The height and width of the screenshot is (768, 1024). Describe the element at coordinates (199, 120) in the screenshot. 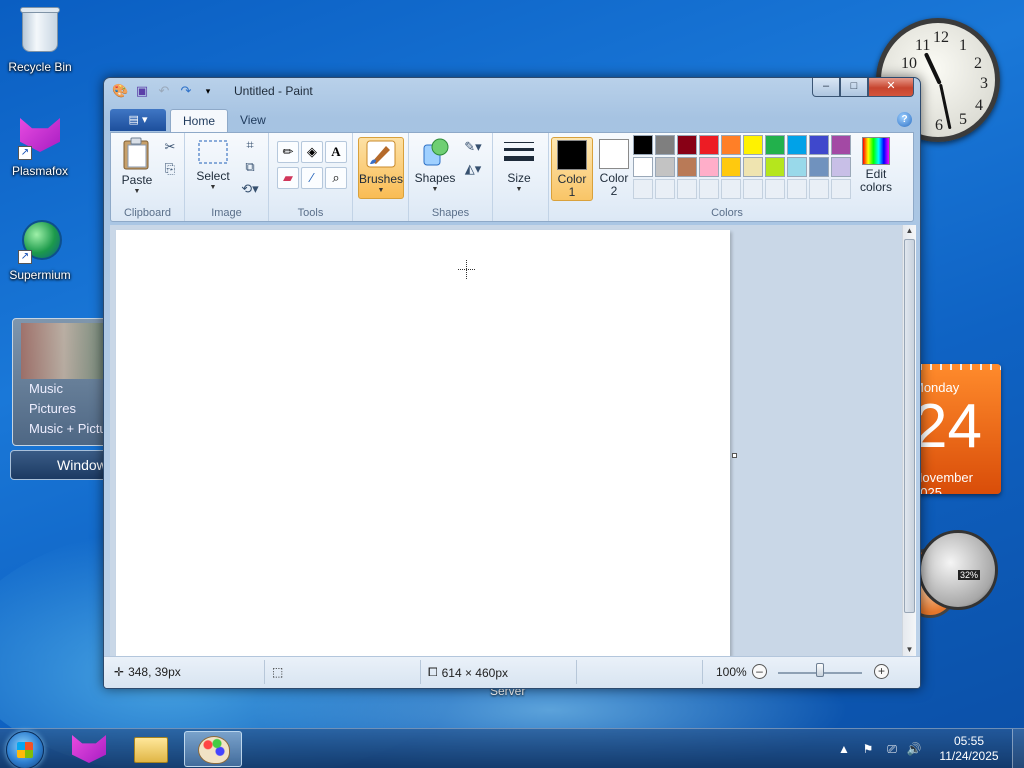

I see `tab-home: Home` at that location.